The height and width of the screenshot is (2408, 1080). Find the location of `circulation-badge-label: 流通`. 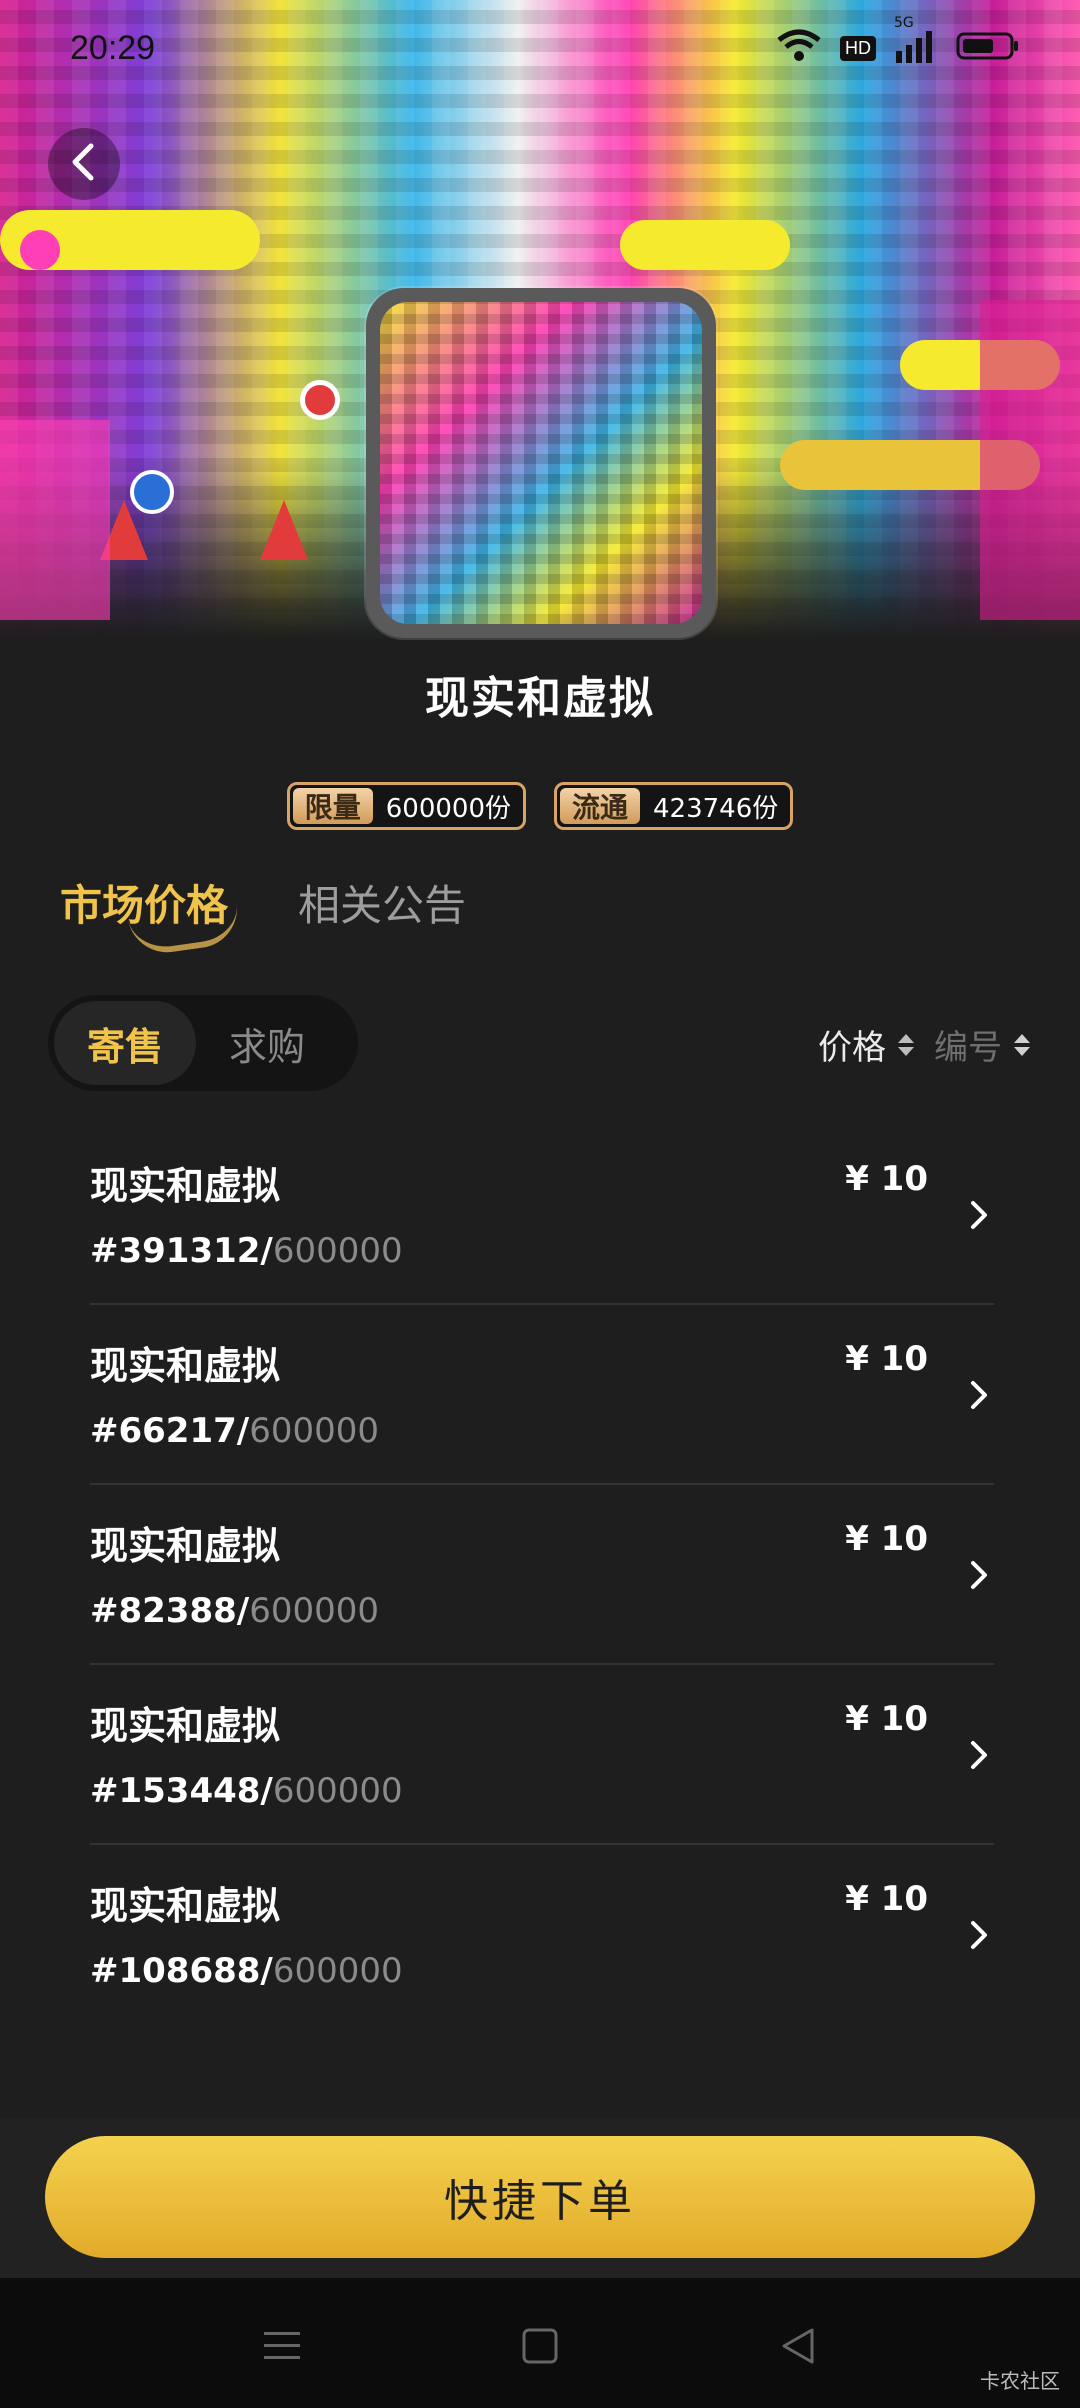

circulation-badge-label: 流通 is located at coordinates (600, 806).